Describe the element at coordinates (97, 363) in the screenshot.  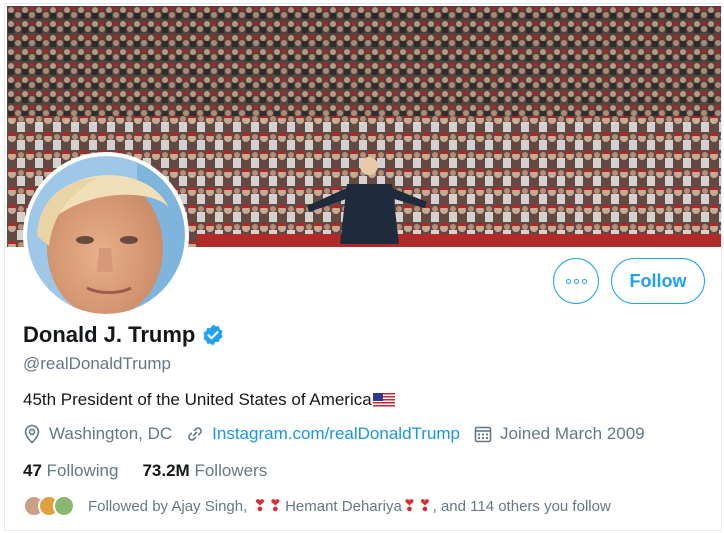
I see `profile-handle: @realDonaldTrump` at that location.